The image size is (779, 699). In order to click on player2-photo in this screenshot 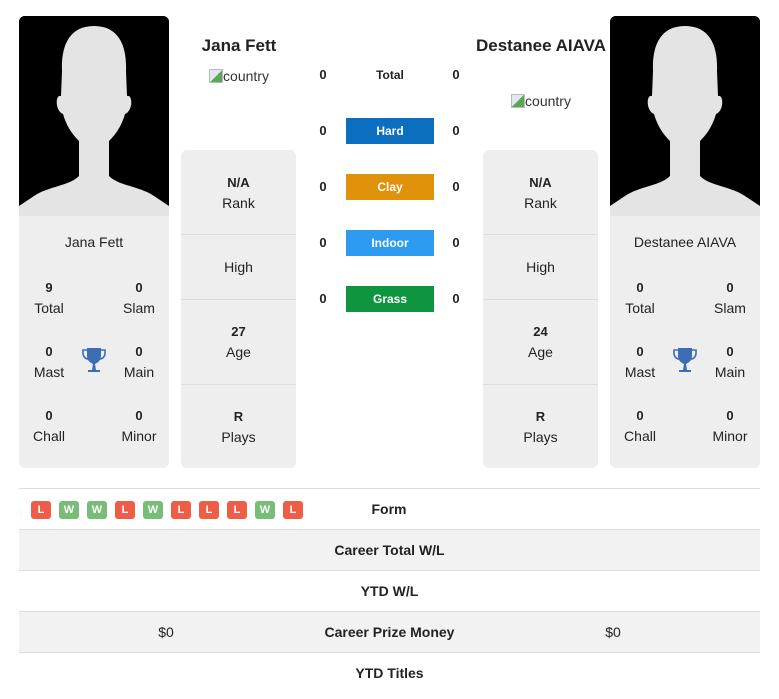, I will do `click(685, 116)`.